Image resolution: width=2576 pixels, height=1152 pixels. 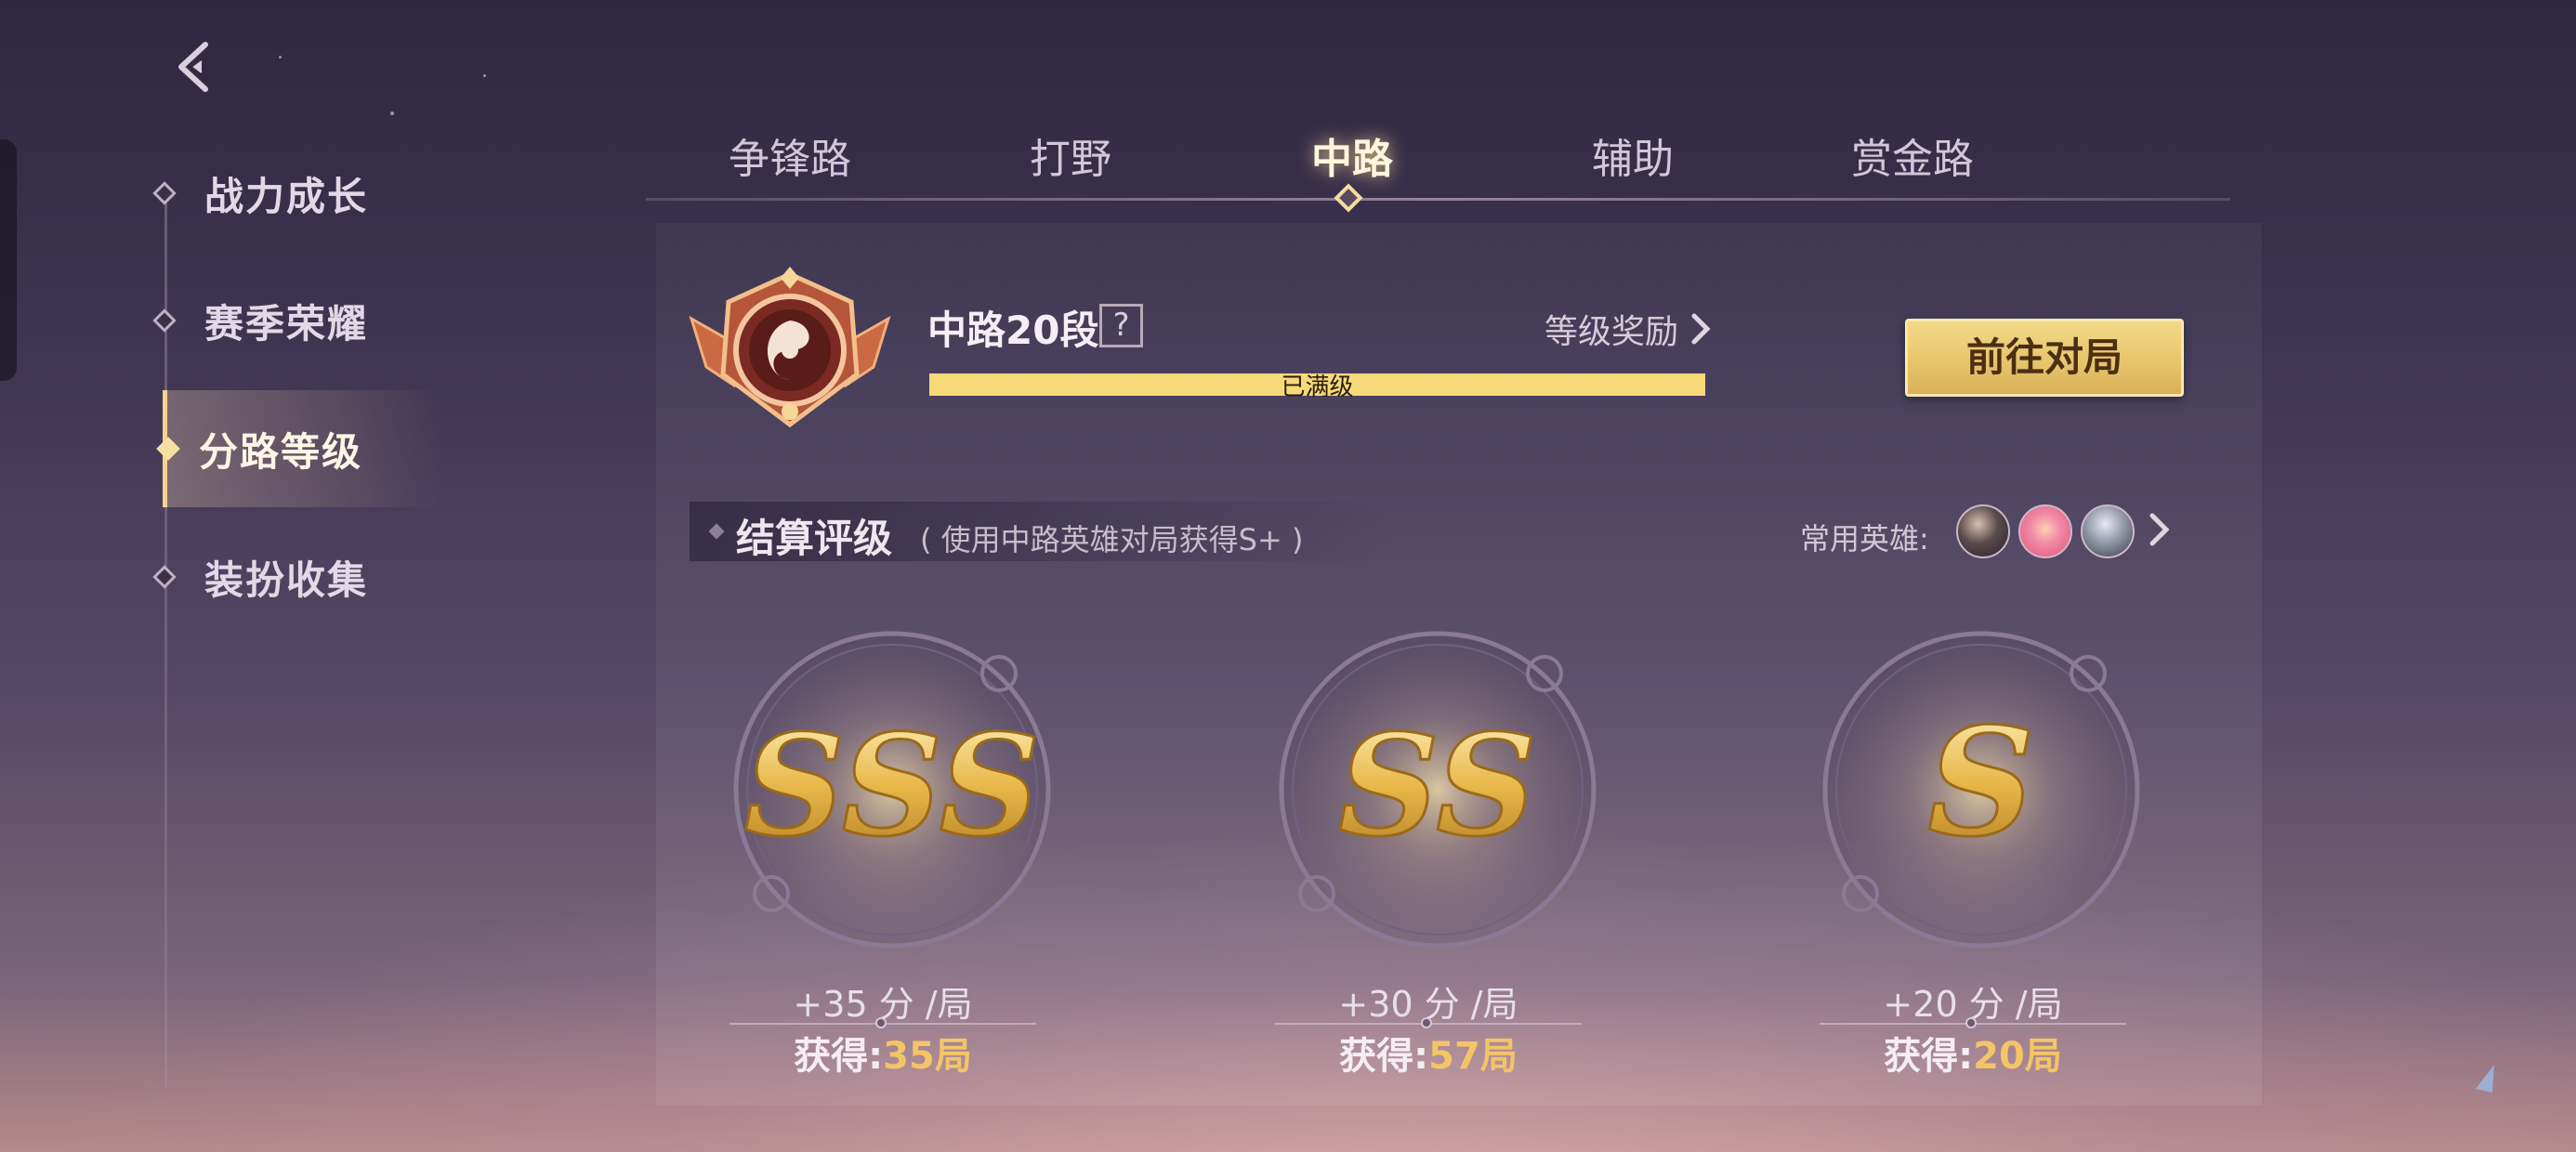 What do you see at coordinates (1912, 157) in the screenshot?
I see `tab-farm-lane: 赏金路` at bounding box center [1912, 157].